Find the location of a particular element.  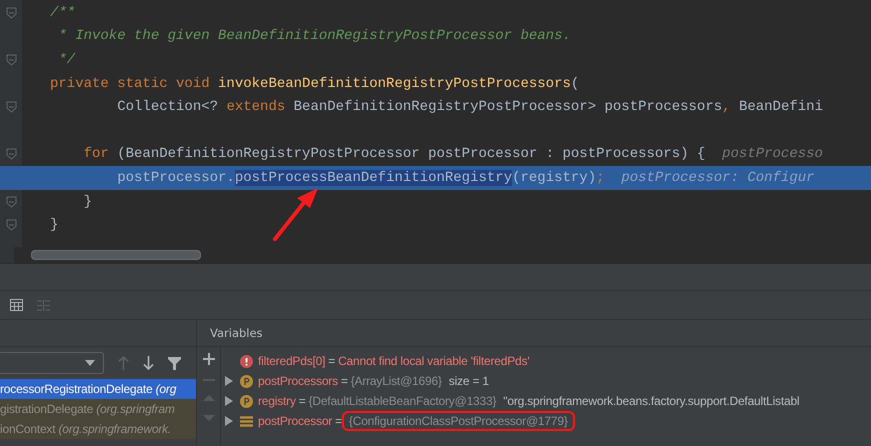

table-icon is located at coordinates (16, 305).